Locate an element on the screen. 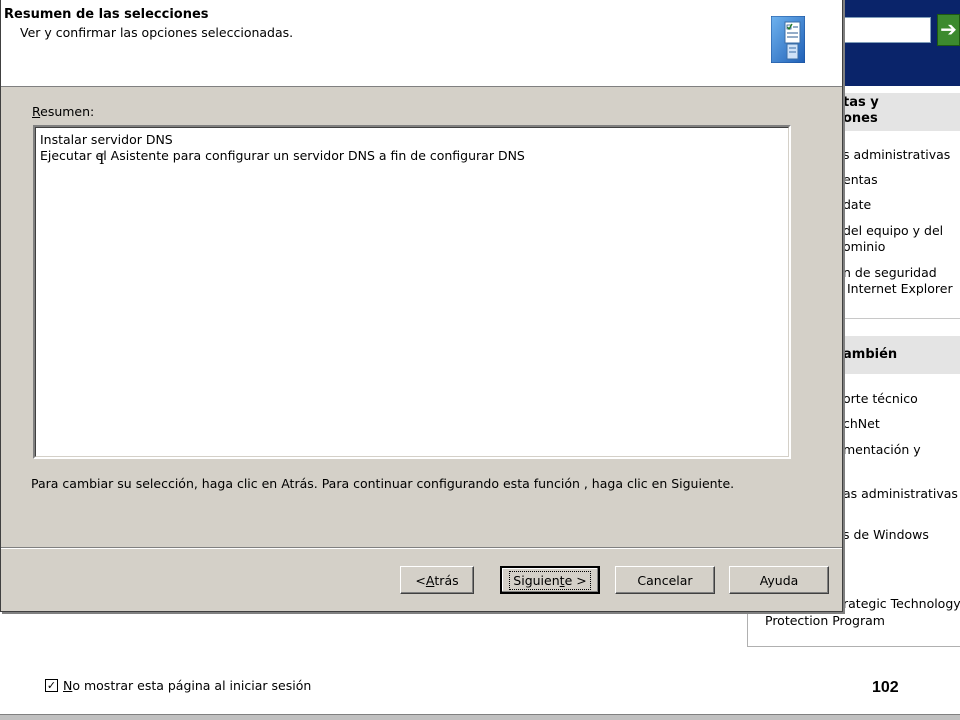 This screenshot has width=960, height=720. wizard-header-title: Resumen de las selecciones is located at coordinates (106, 14).